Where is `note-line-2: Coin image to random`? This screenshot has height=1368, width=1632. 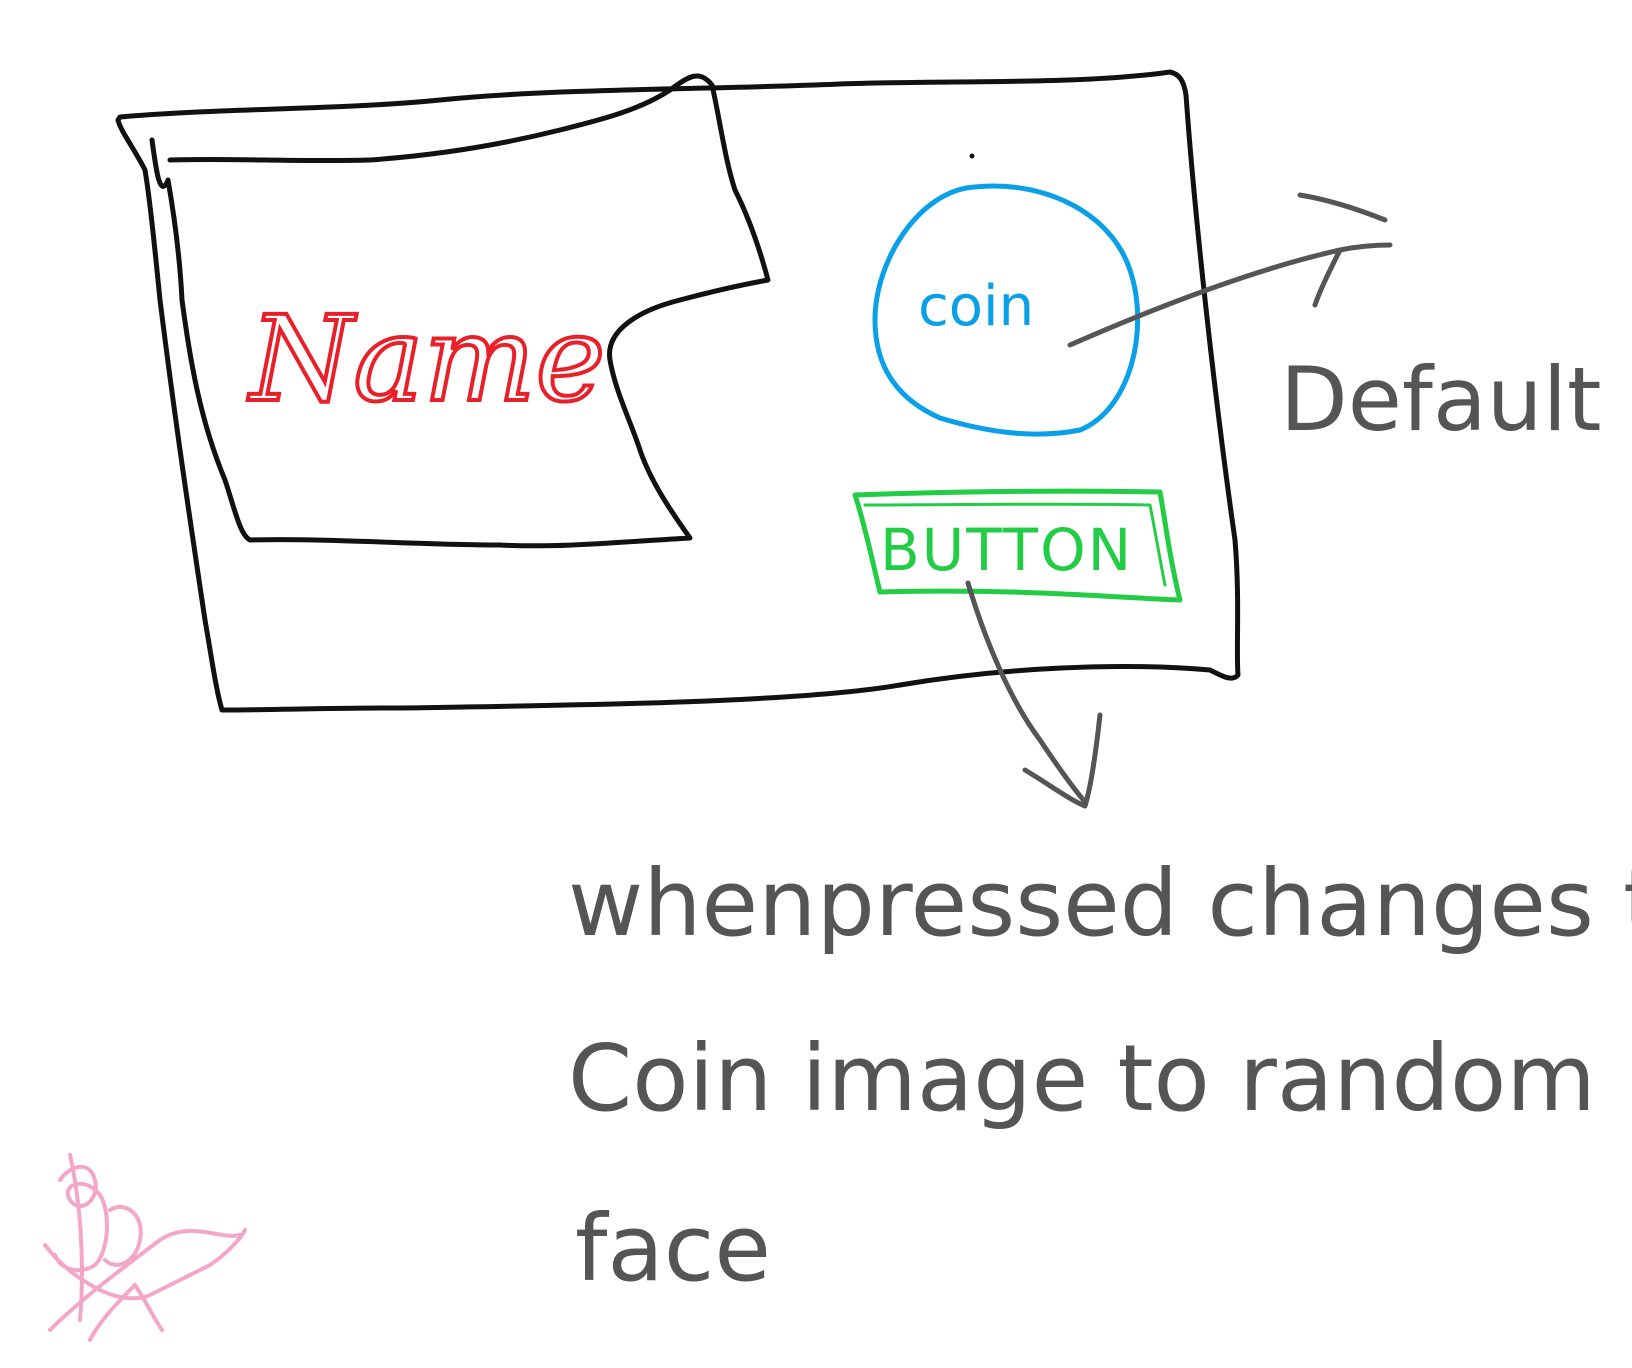 note-line-2: Coin image to random is located at coordinates (1082, 1078).